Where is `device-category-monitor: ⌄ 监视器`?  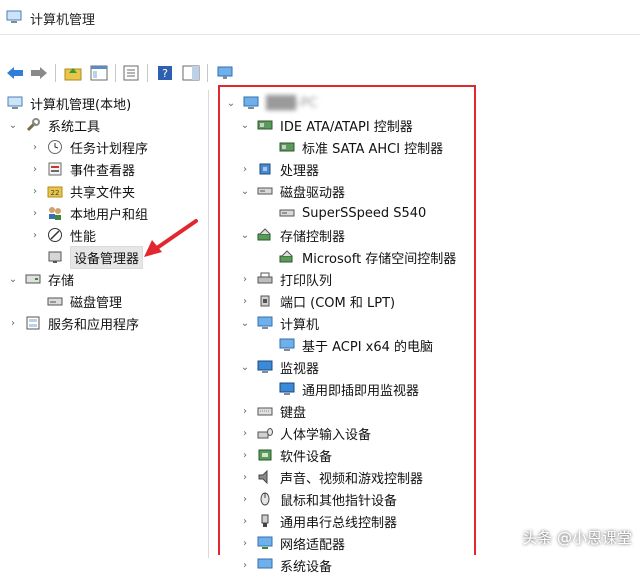
device-category-monitor: ⌄ 监视器 is located at coordinates (278, 367).